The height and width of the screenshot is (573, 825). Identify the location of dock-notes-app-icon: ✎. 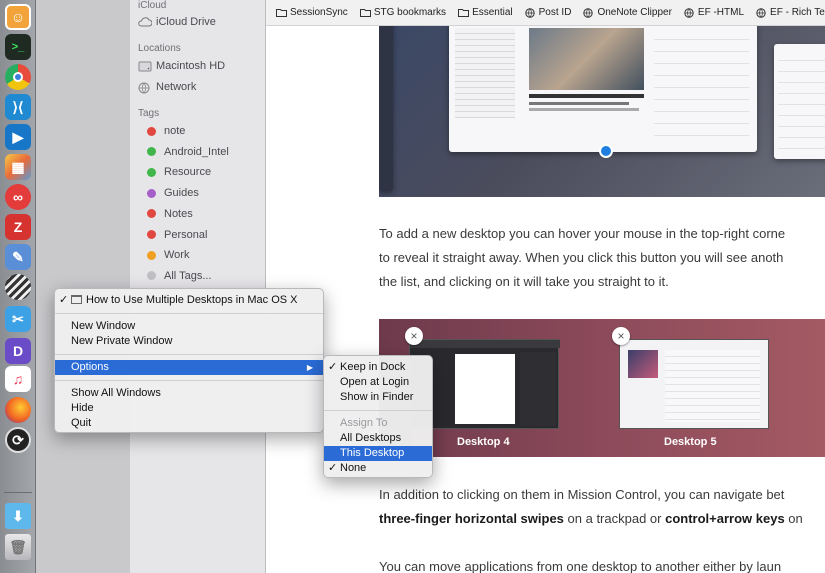
(18, 257).